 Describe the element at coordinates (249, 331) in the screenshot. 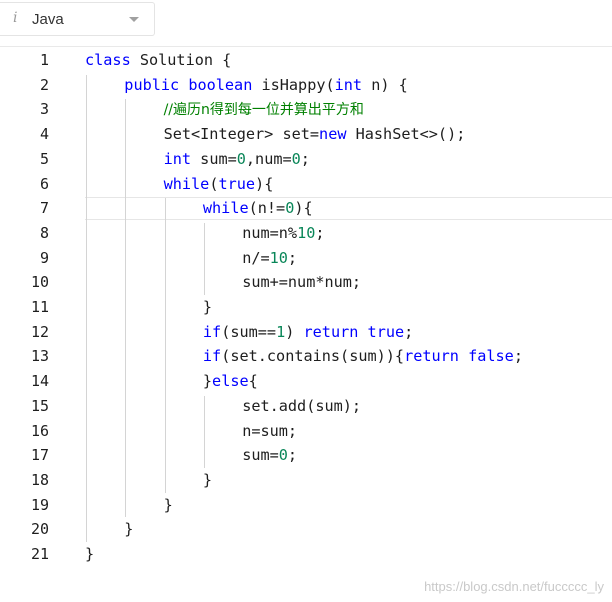

I see `code-token: (sum==` at that location.